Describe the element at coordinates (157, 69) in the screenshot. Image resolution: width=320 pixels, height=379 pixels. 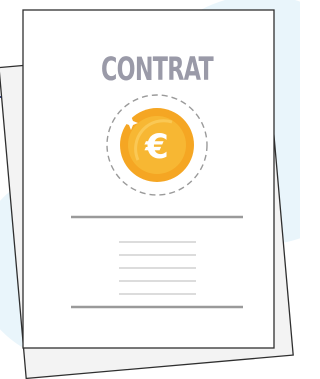
I see `document-title: CONTRAT` at that location.